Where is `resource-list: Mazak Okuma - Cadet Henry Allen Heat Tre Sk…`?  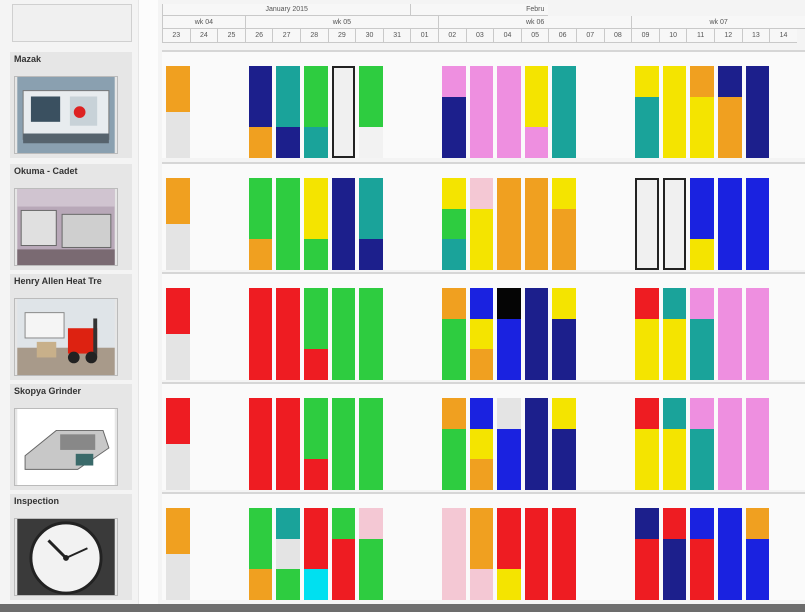 resource-list: Mazak Okuma - Cadet Henry Allen Heat Tre Sk… is located at coordinates (71, 326).